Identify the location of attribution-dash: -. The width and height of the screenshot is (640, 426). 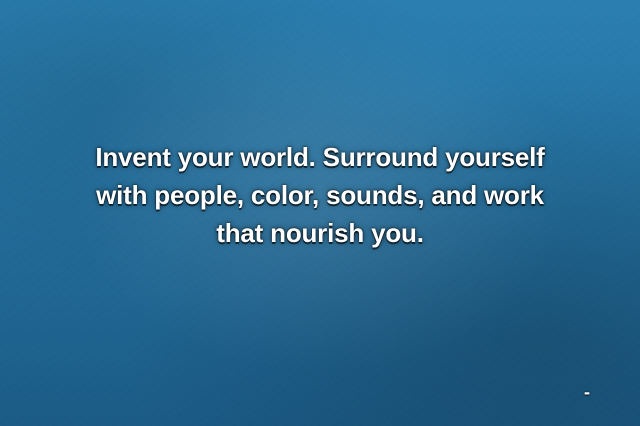
(587, 392).